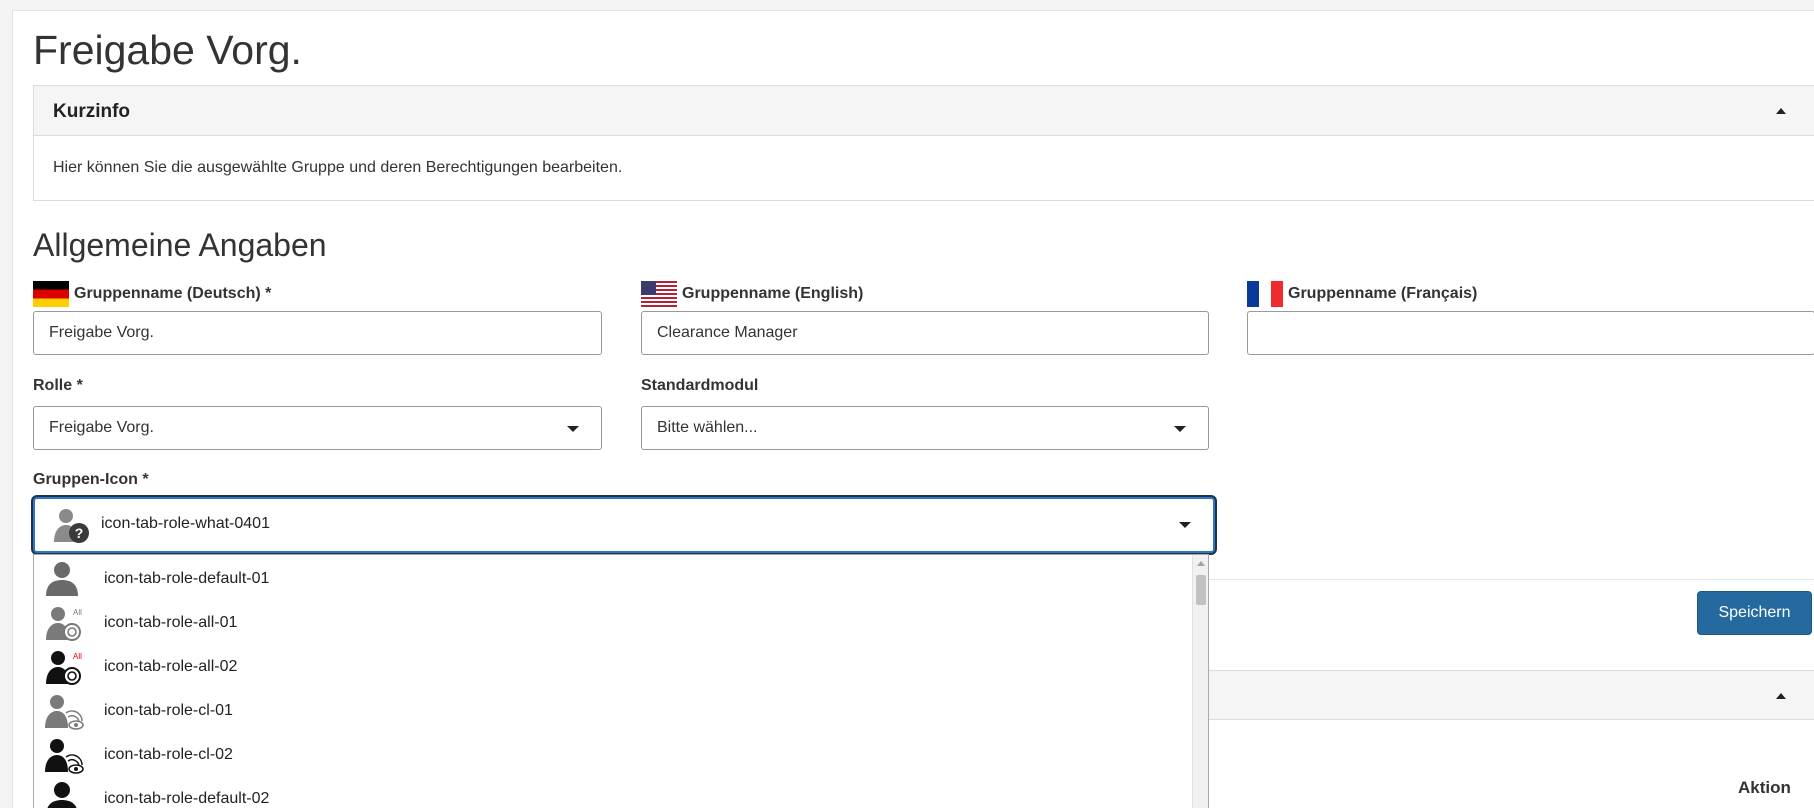 Image resolution: width=1814 pixels, height=808 pixels. Describe the element at coordinates (773, 293) in the screenshot. I see `name-en-label-text: Gruppenname (English)` at that location.